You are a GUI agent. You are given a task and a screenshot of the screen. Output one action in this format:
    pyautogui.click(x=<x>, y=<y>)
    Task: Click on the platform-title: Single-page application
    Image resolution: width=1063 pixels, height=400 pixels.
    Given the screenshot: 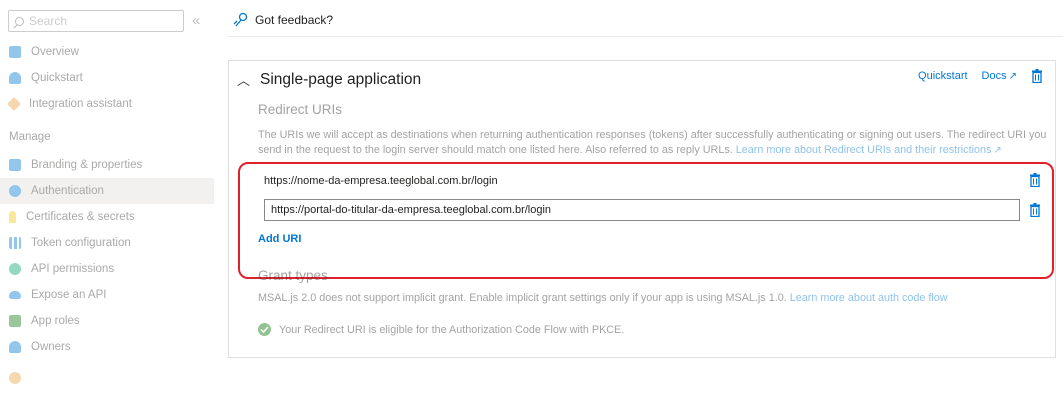 What is the action you would take?
    pyautogui.click(x=341, y=79)
    